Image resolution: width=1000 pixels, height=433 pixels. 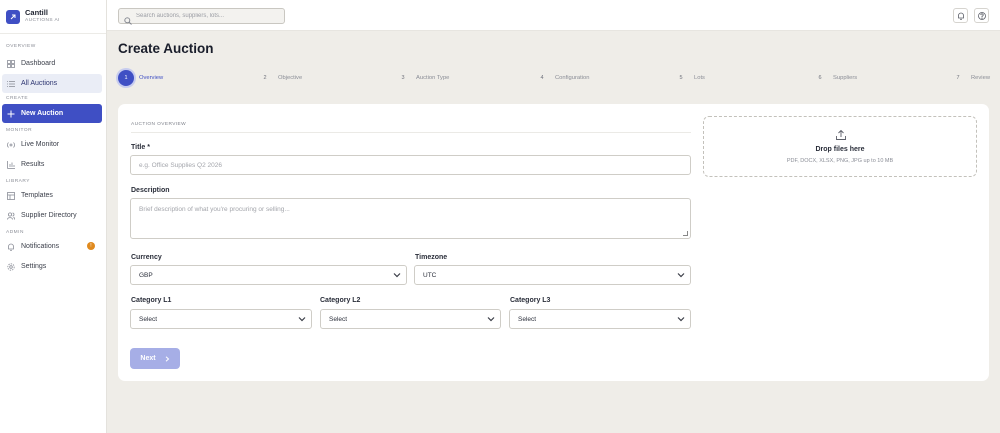 I want to click on sidebar-item-results: Results, so click(x=52, y=164).